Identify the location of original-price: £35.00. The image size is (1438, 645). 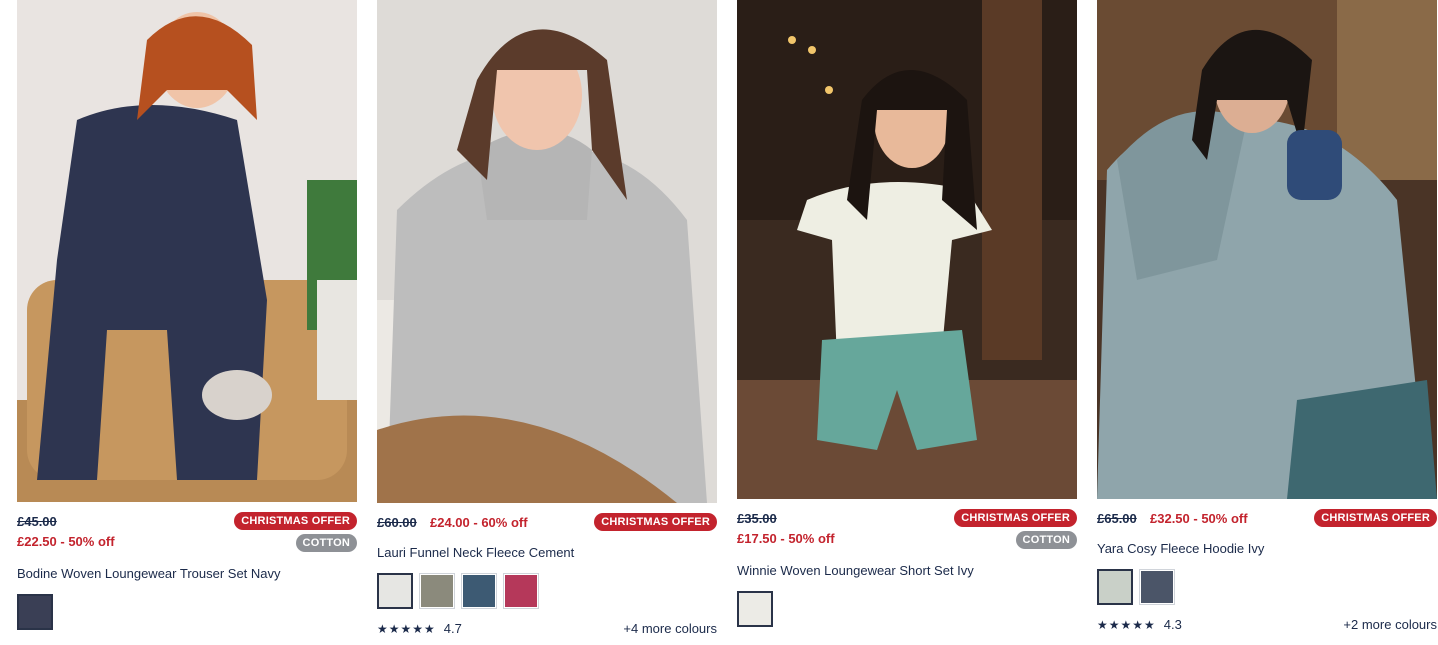
(757, 518).